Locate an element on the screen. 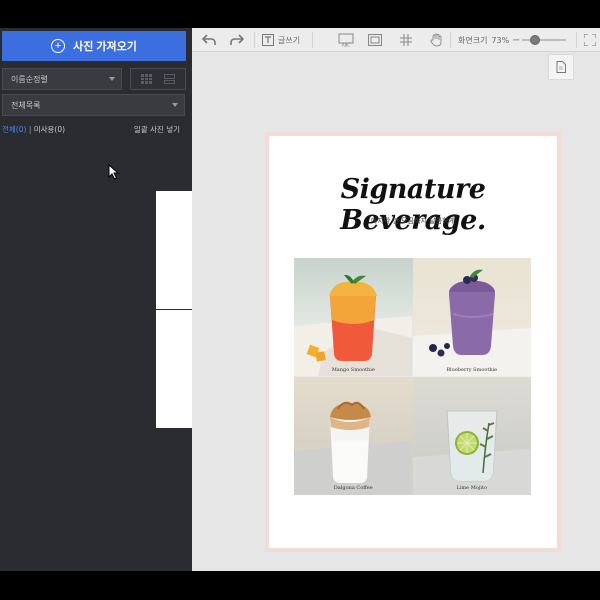 This screenshot has width=600, height=600. zoom-slider-handle is located at coordinates (535, 40).